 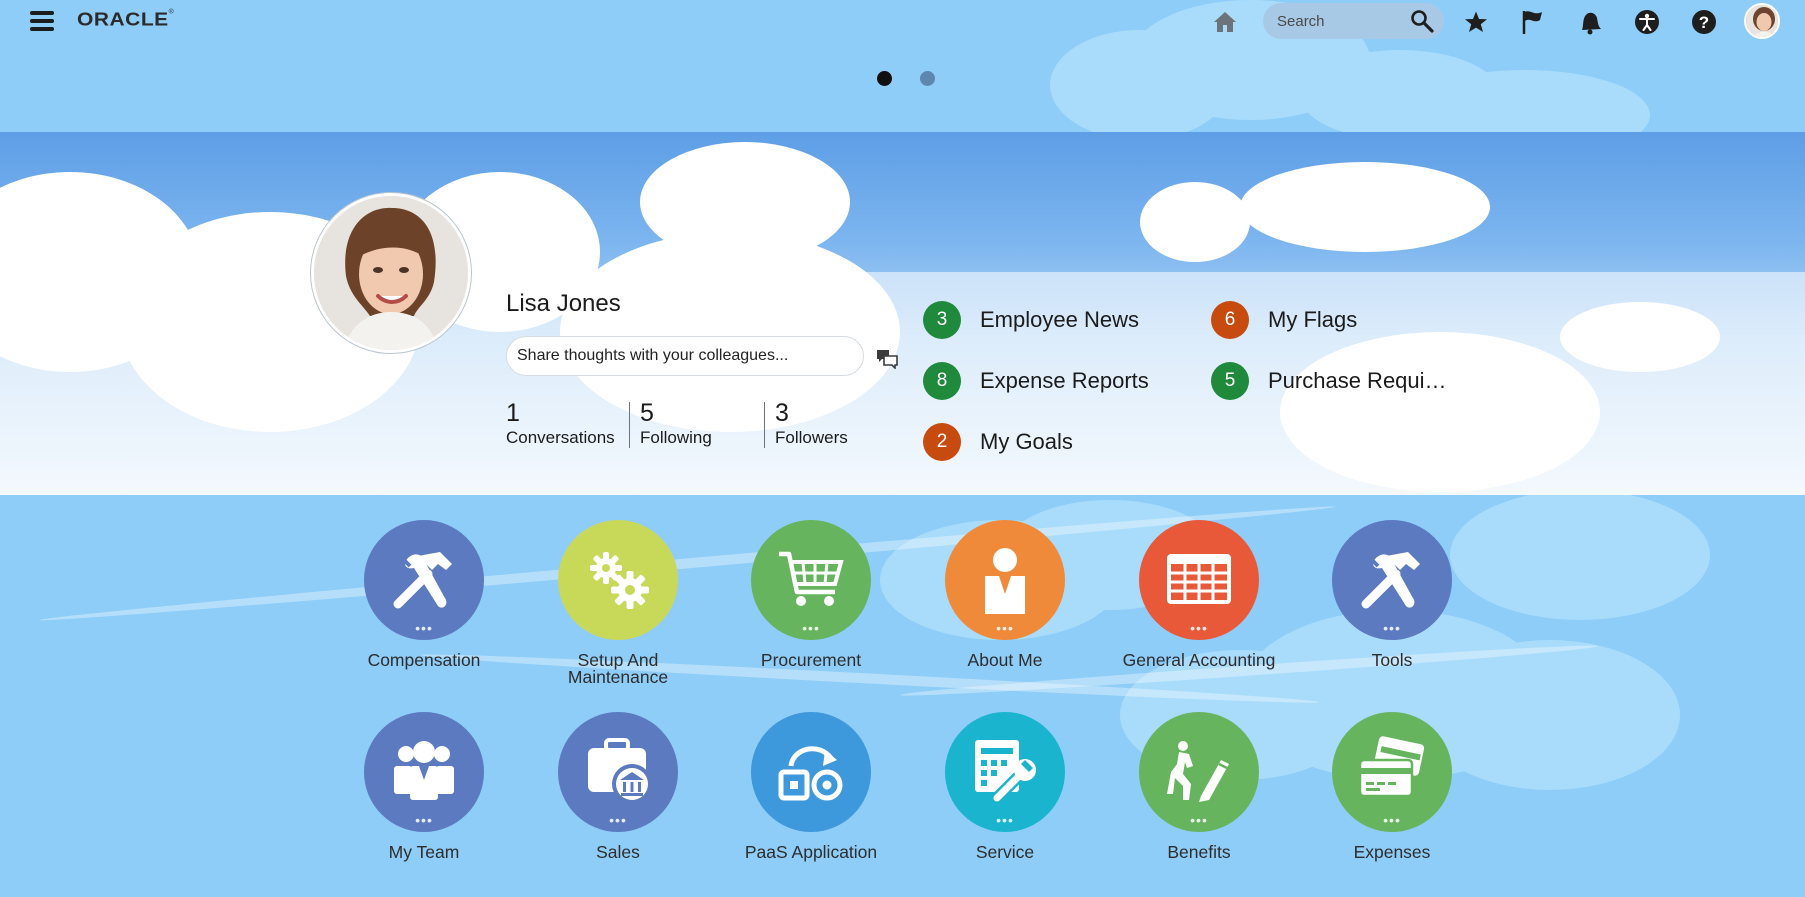 What do you see at coordinates (618, 852) in the screenshot?
I see `app-label: Sales` at bounding box center [618, 852].